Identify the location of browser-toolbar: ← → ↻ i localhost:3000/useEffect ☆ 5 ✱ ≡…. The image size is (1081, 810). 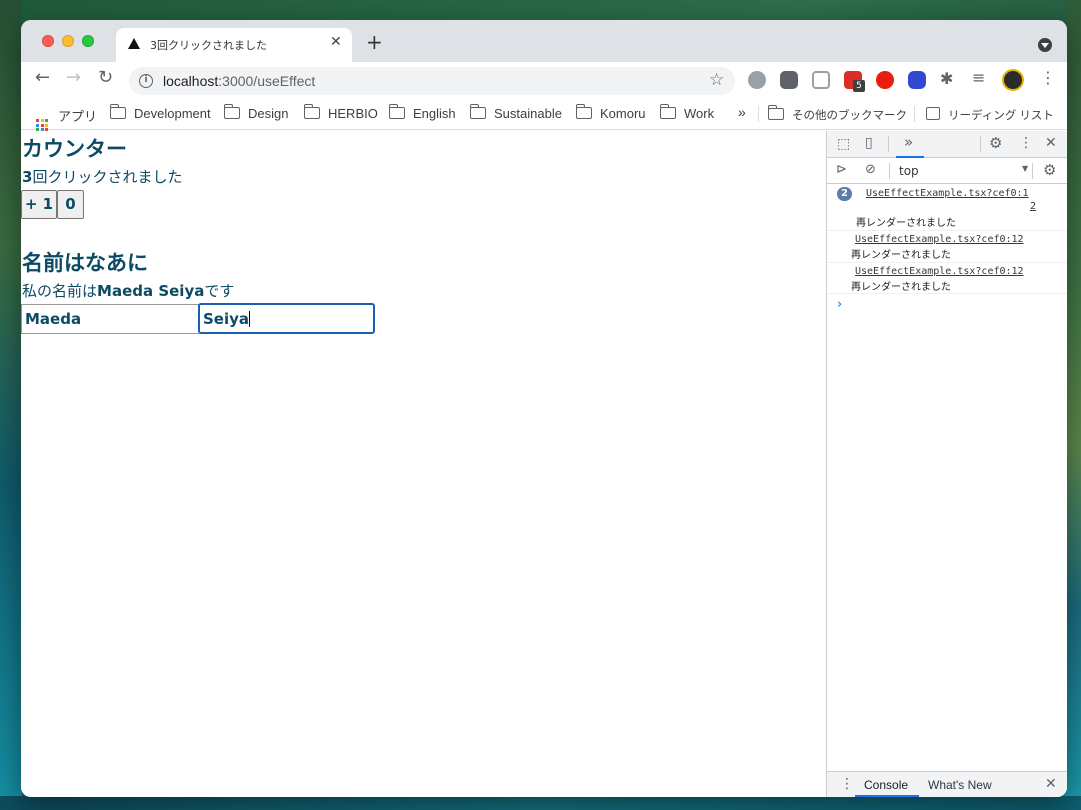
(544, 80).